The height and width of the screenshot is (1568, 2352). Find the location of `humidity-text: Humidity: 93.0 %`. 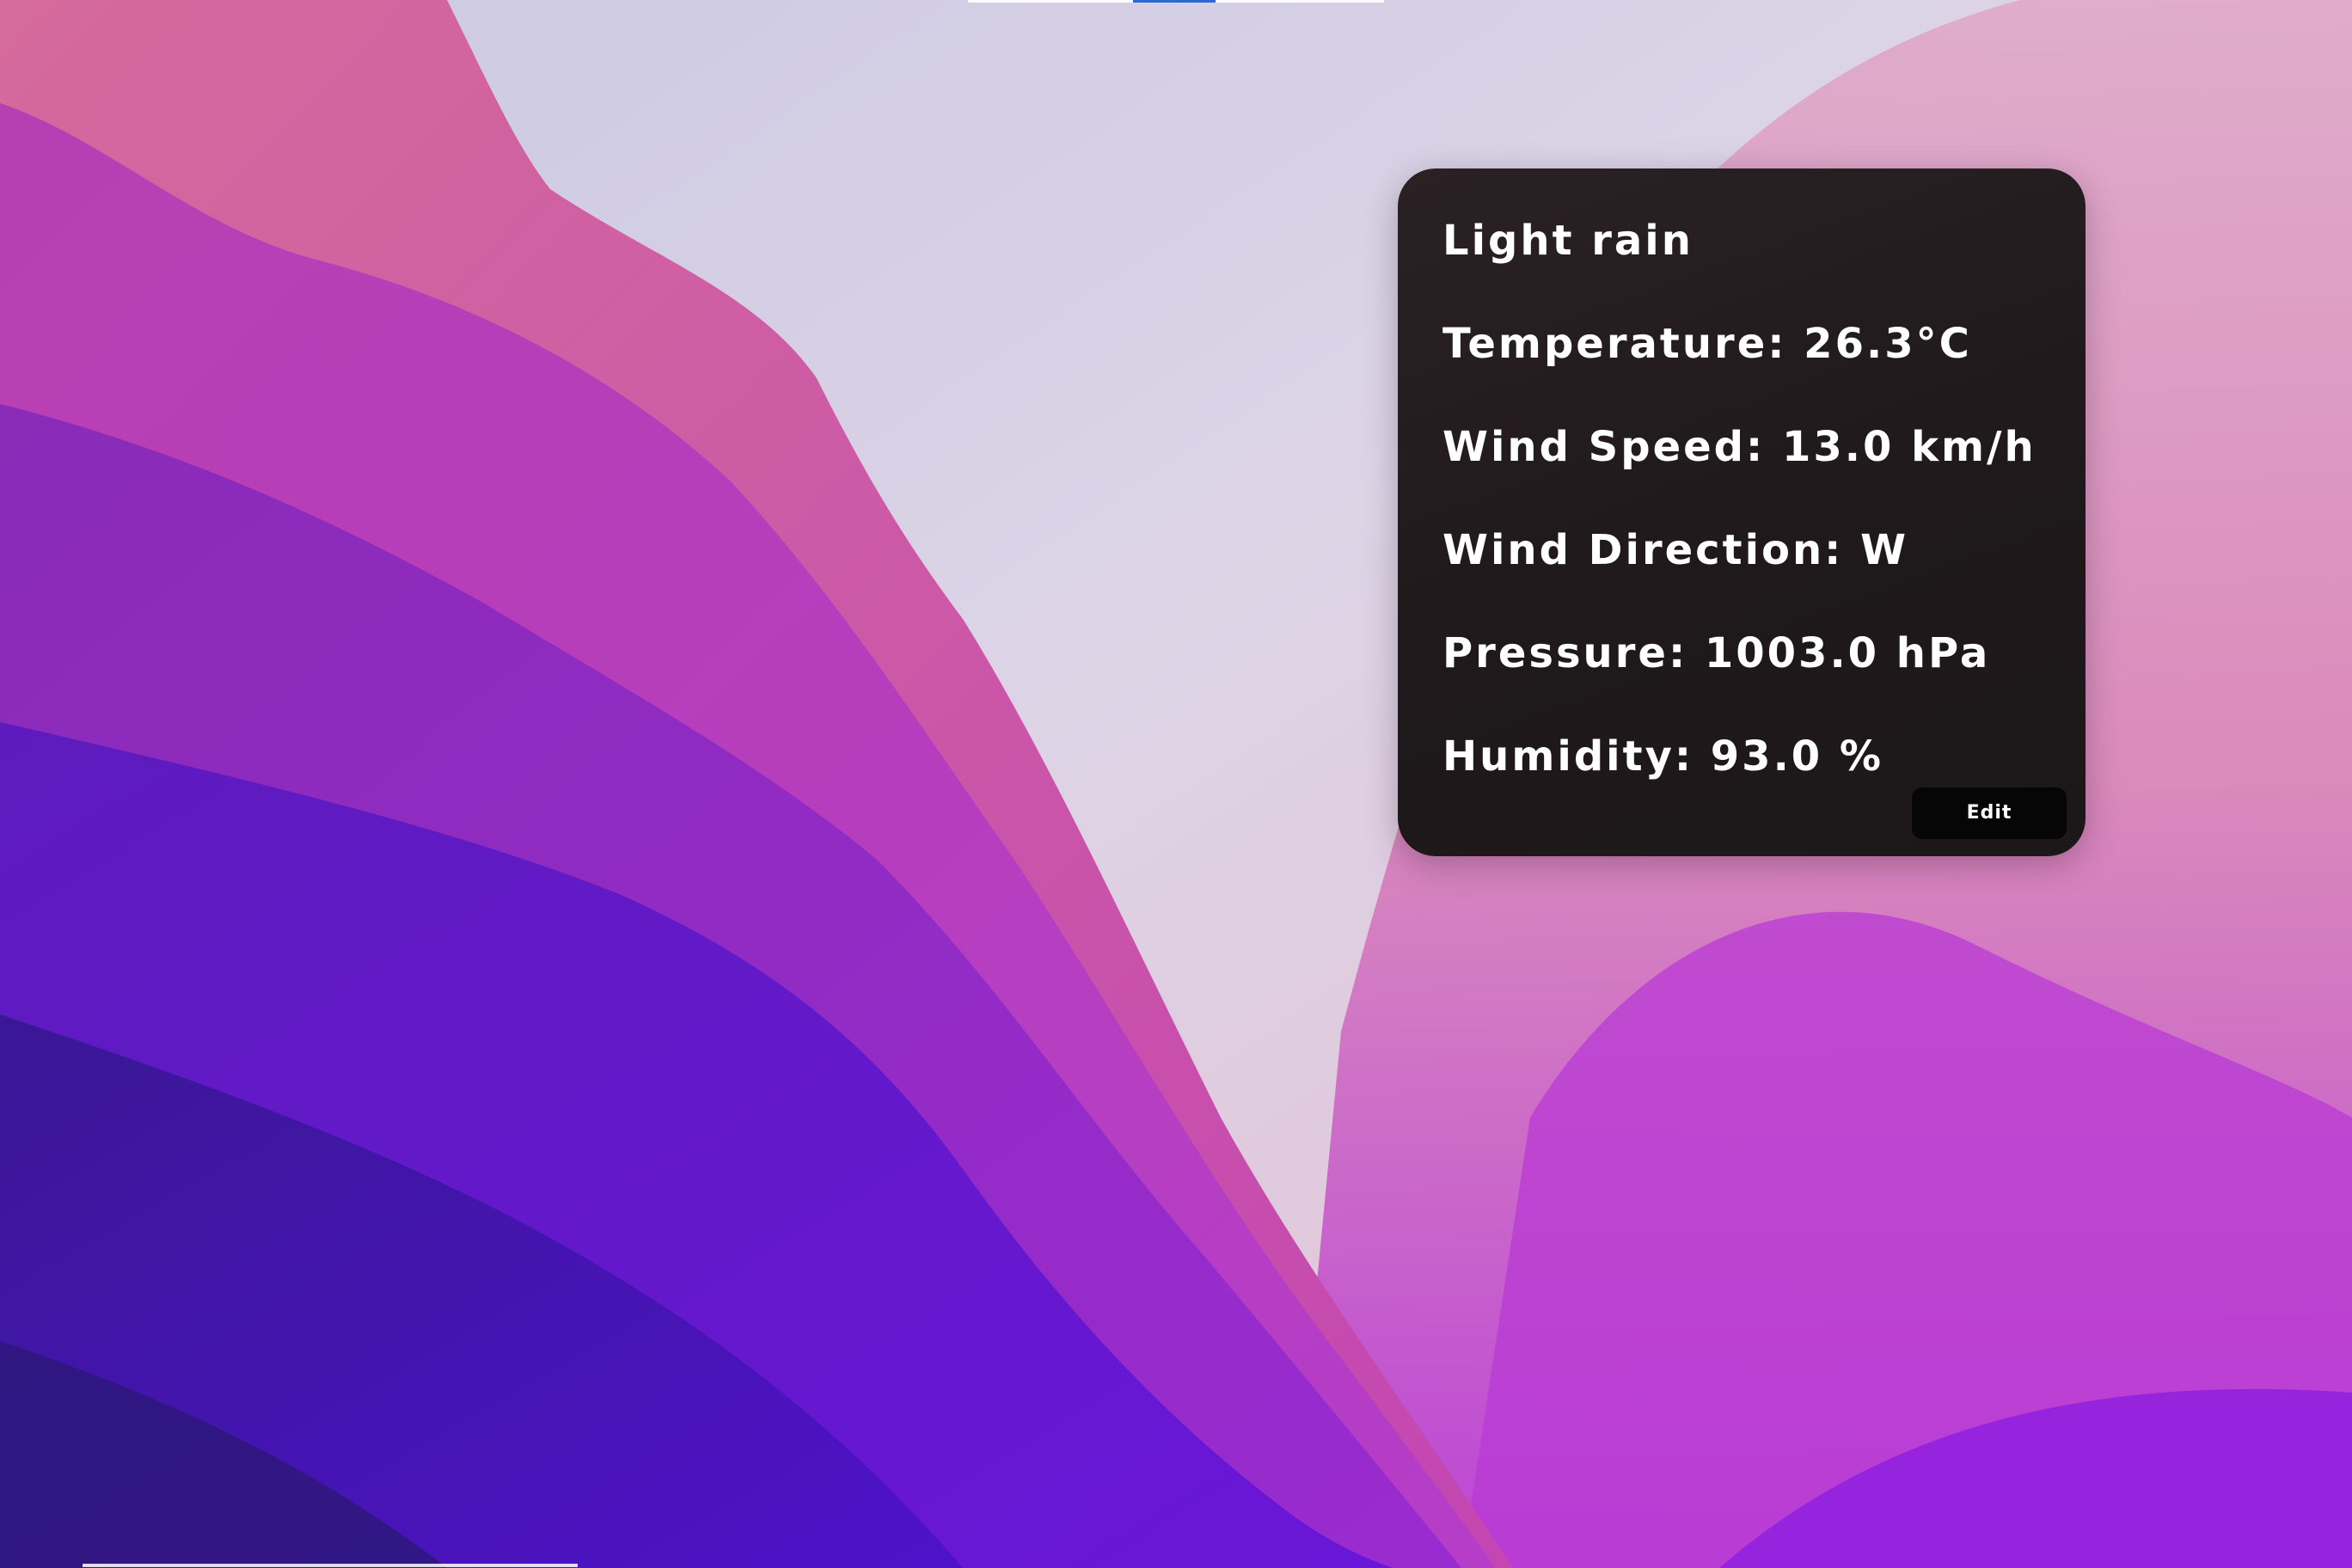

humidity-text: Humidity: 93.0 % is located at coordinates (1662, 756).